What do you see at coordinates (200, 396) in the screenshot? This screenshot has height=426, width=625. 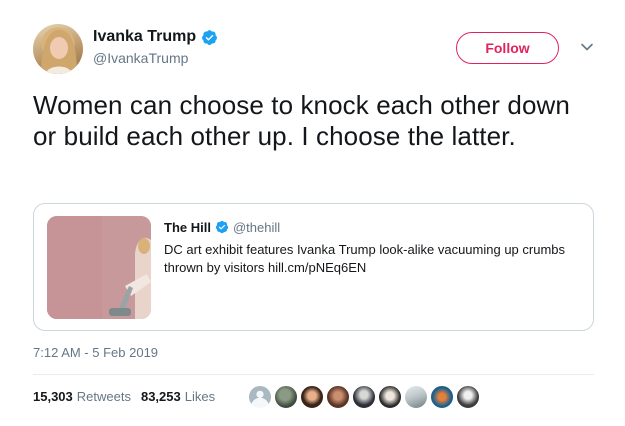 I see `likes-label: Likes` at bounding box center [200, 396].